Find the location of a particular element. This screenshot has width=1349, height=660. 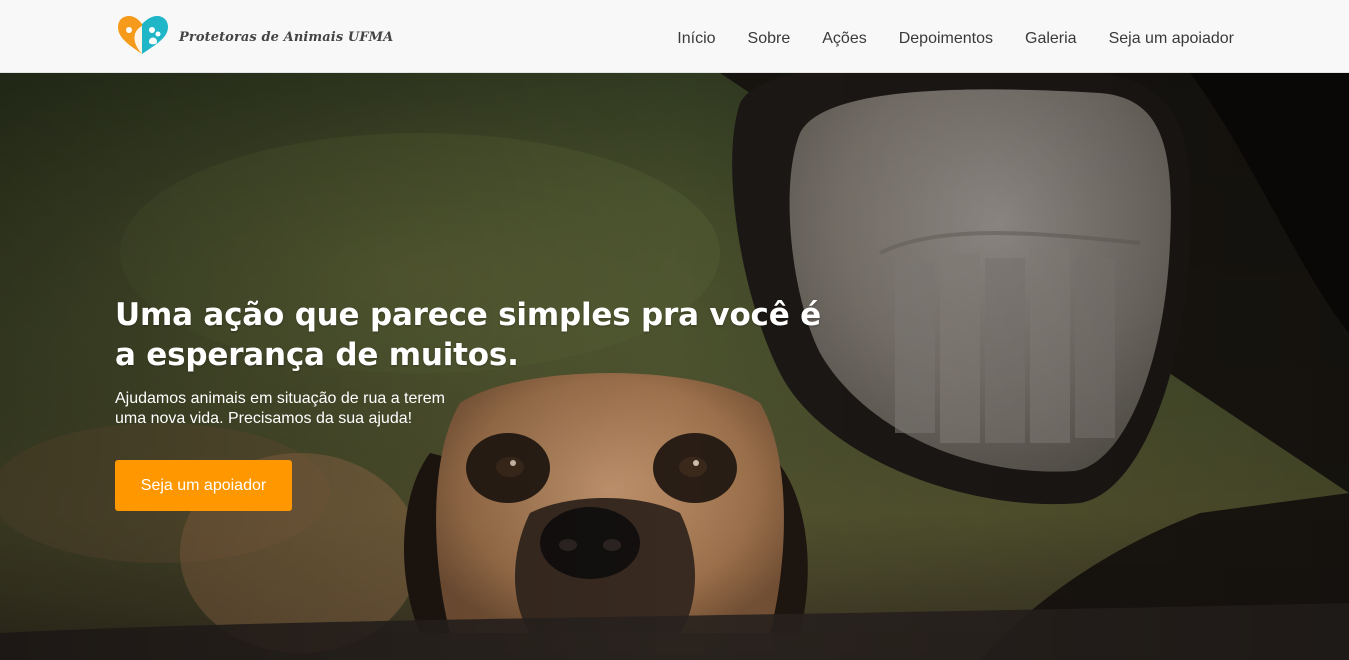

nav-link-acoes: Ações is located at coordinates (844, 39).